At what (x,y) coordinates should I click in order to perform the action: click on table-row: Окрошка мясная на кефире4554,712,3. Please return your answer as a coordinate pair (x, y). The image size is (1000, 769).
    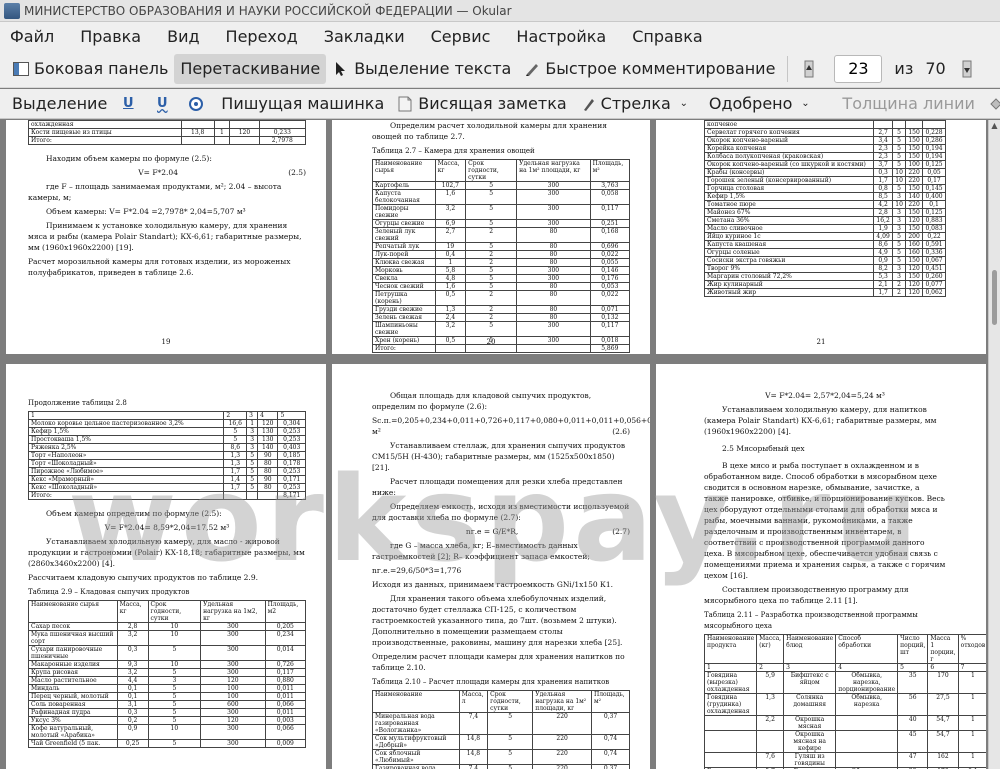
    Looking at the image, I should click on (844, 741).